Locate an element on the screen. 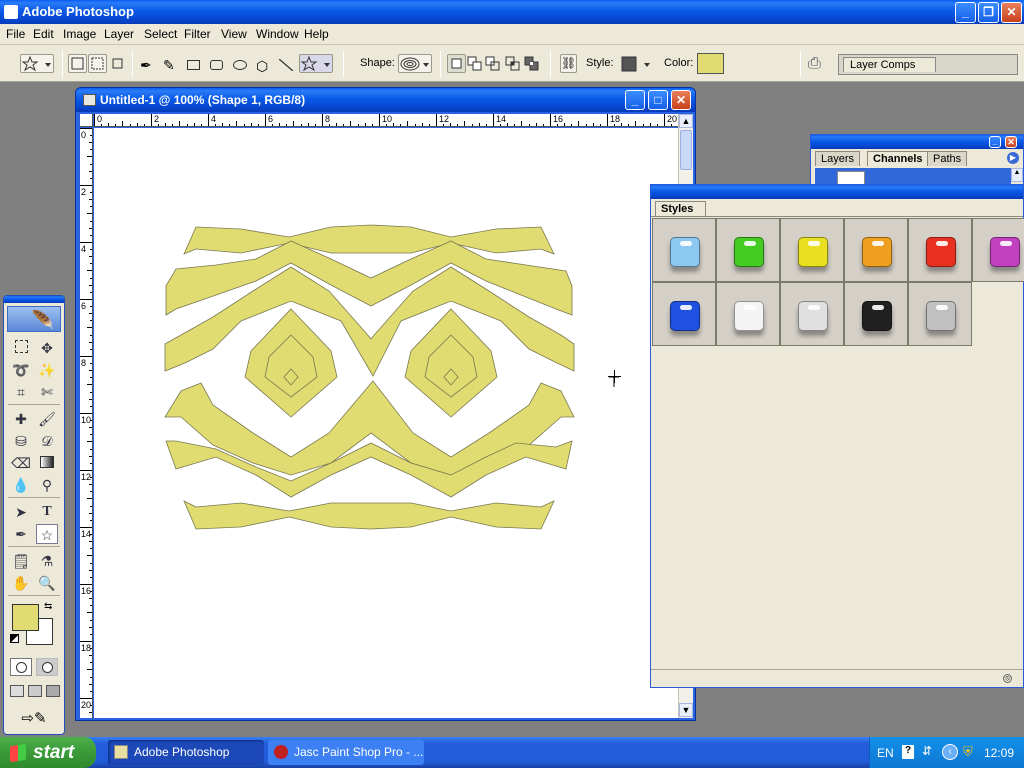  network-icon: ⇵ is located at coordinates (927, 751).